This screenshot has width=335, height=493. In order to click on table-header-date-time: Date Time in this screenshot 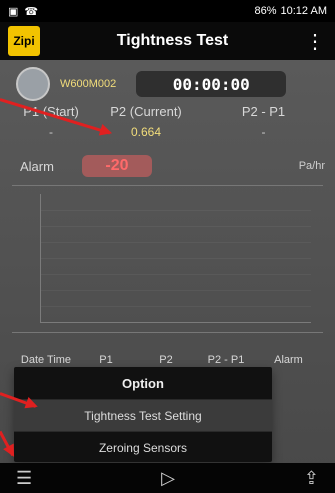, I will do `click(46, 360)`.